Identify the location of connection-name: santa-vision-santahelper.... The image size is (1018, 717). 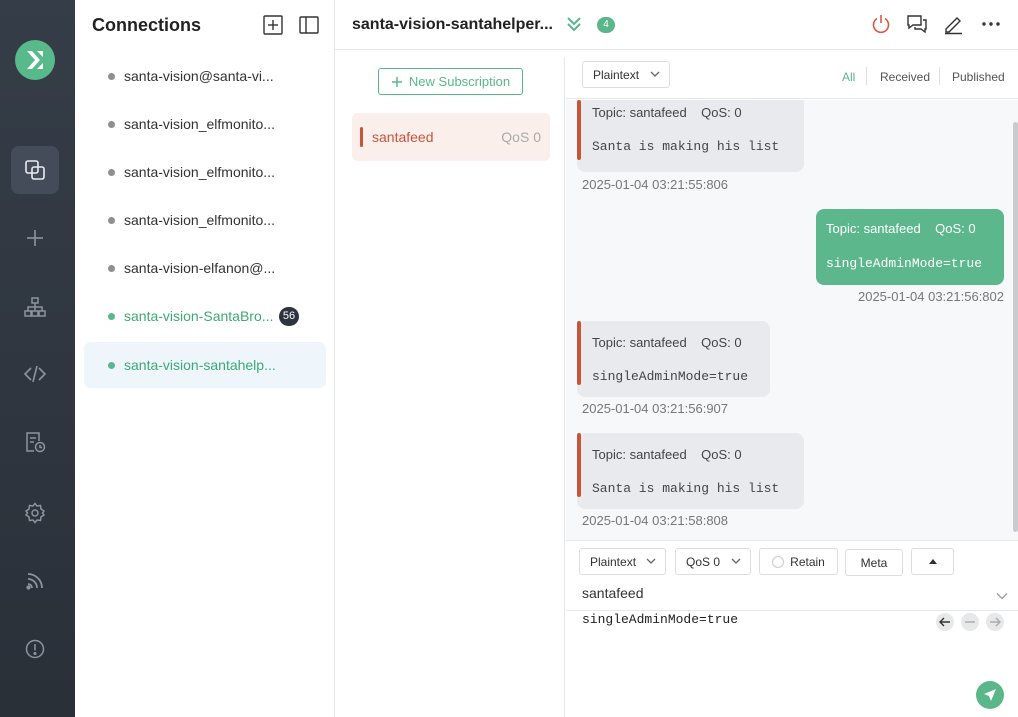
(452, 24).